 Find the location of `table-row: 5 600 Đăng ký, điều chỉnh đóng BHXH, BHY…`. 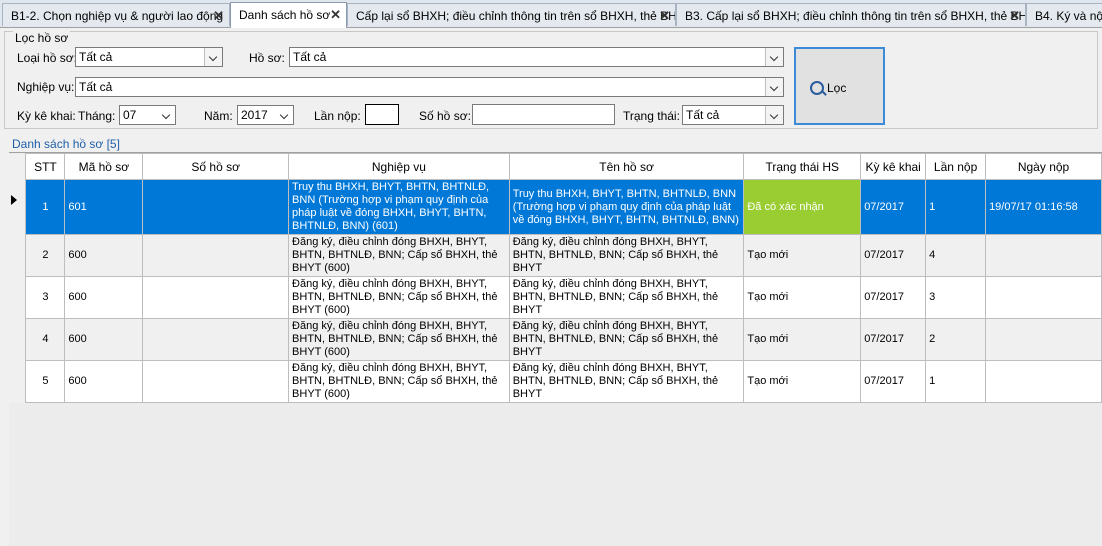

table-row: 5 600 Đăng ký, điều chỉnh đóng BHXH, BHY… is located at coordinates (555, 381).